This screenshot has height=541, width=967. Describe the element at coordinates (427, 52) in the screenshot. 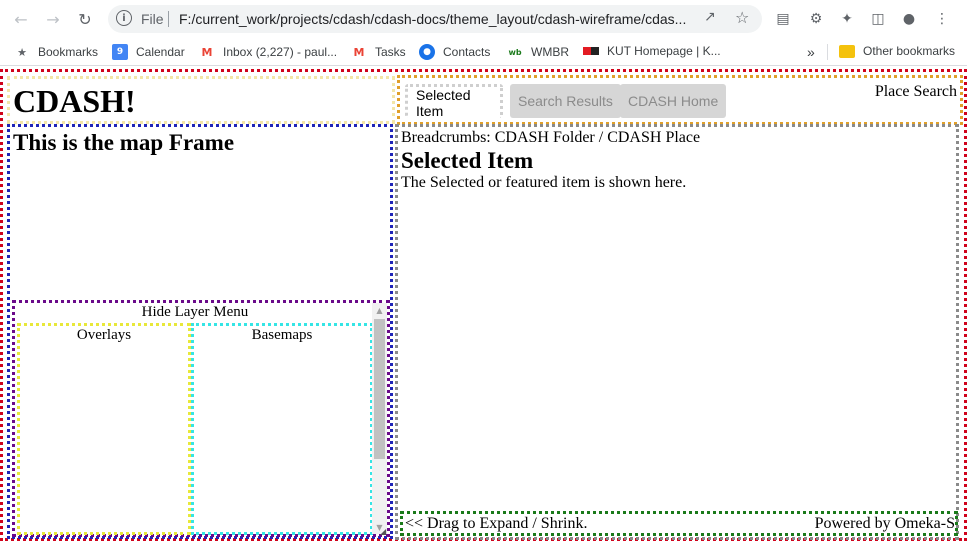

I see `contacts-icon: ●` at that location.